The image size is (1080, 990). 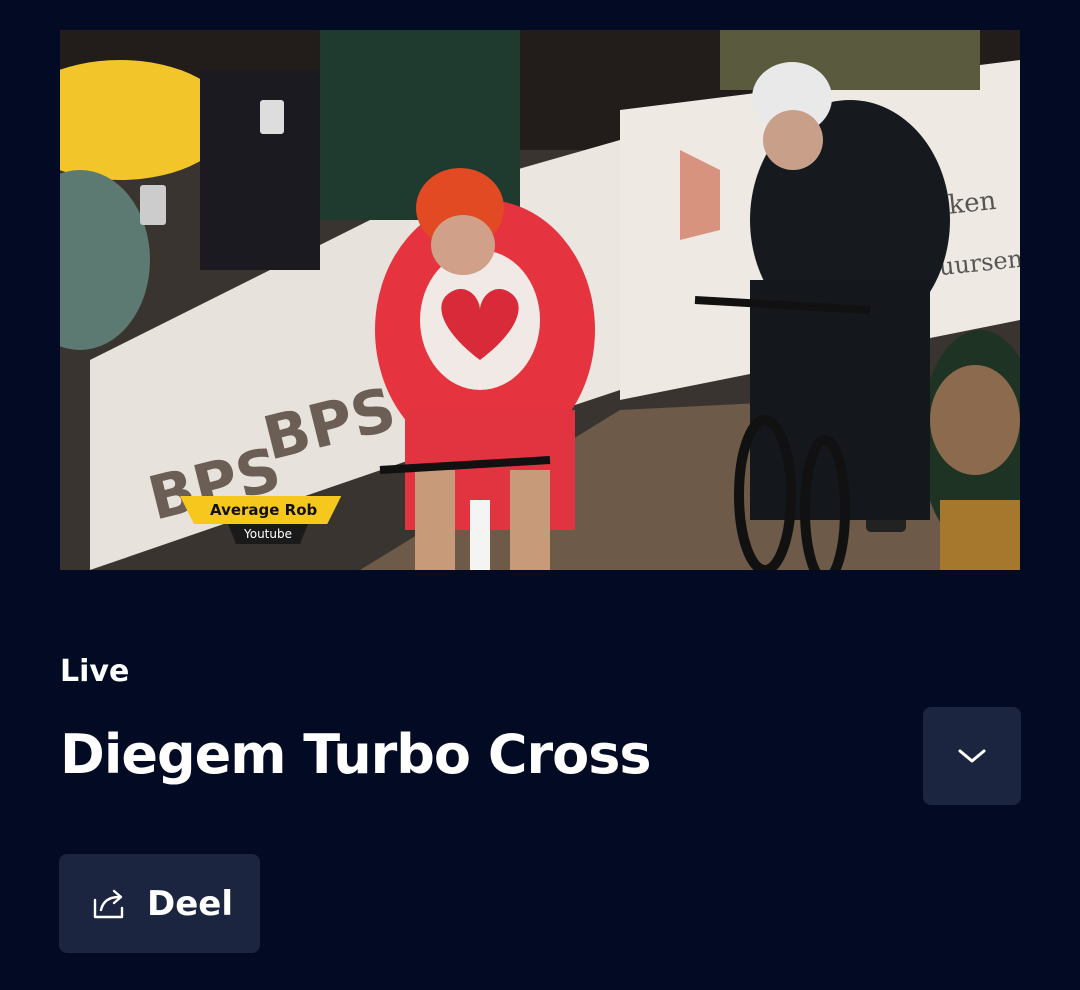 I want to click on expand-details-button, so click(x=972, y=756).